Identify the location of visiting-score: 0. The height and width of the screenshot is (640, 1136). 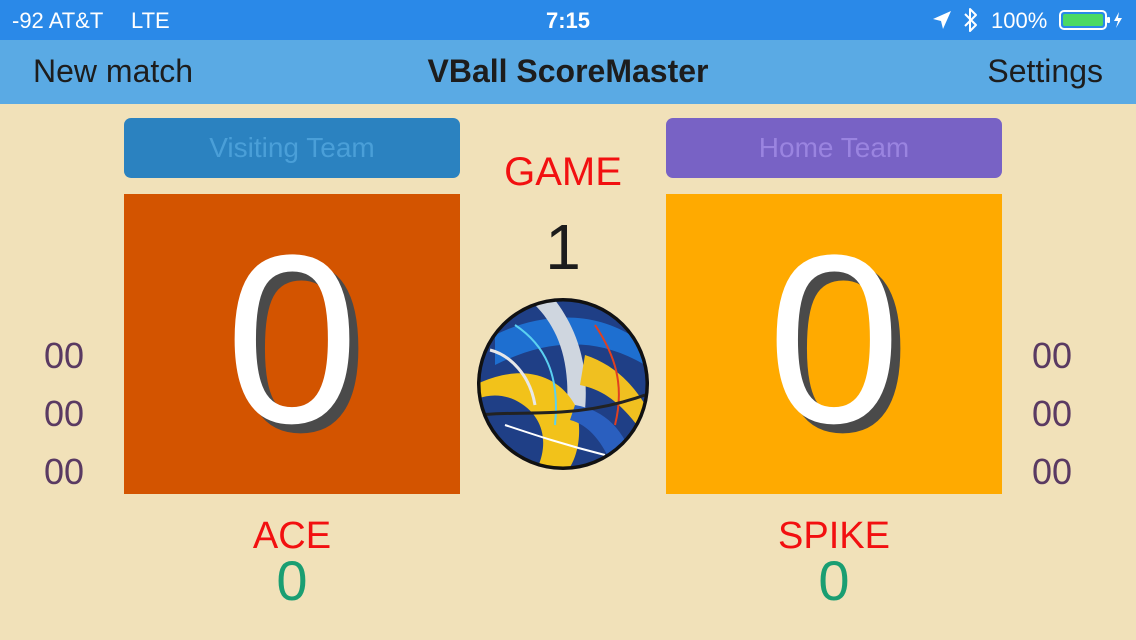
(292, 339).